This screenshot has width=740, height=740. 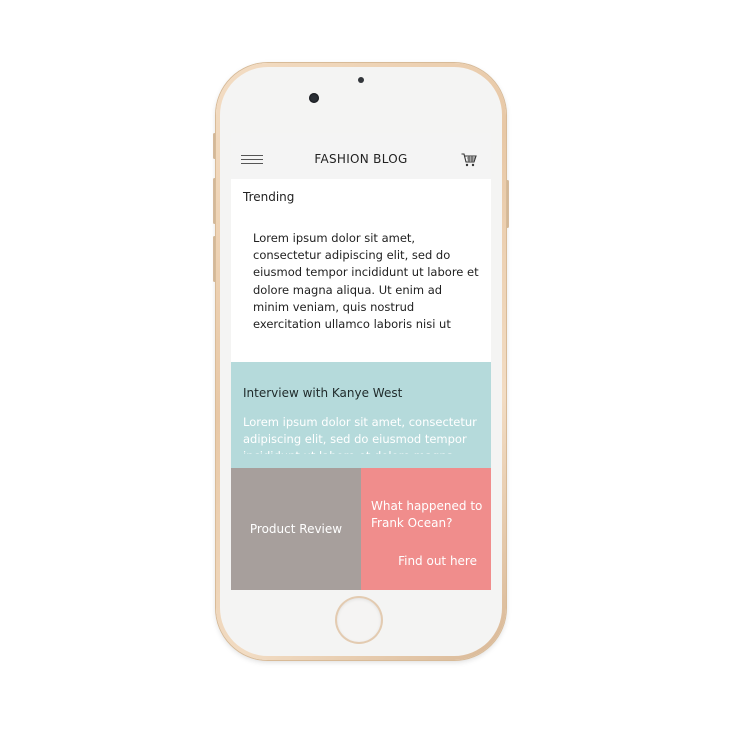 What do you see at coordinates (361, 80) in the screenshot?
I see `phone-sensor` at bounding box center [361, 80].